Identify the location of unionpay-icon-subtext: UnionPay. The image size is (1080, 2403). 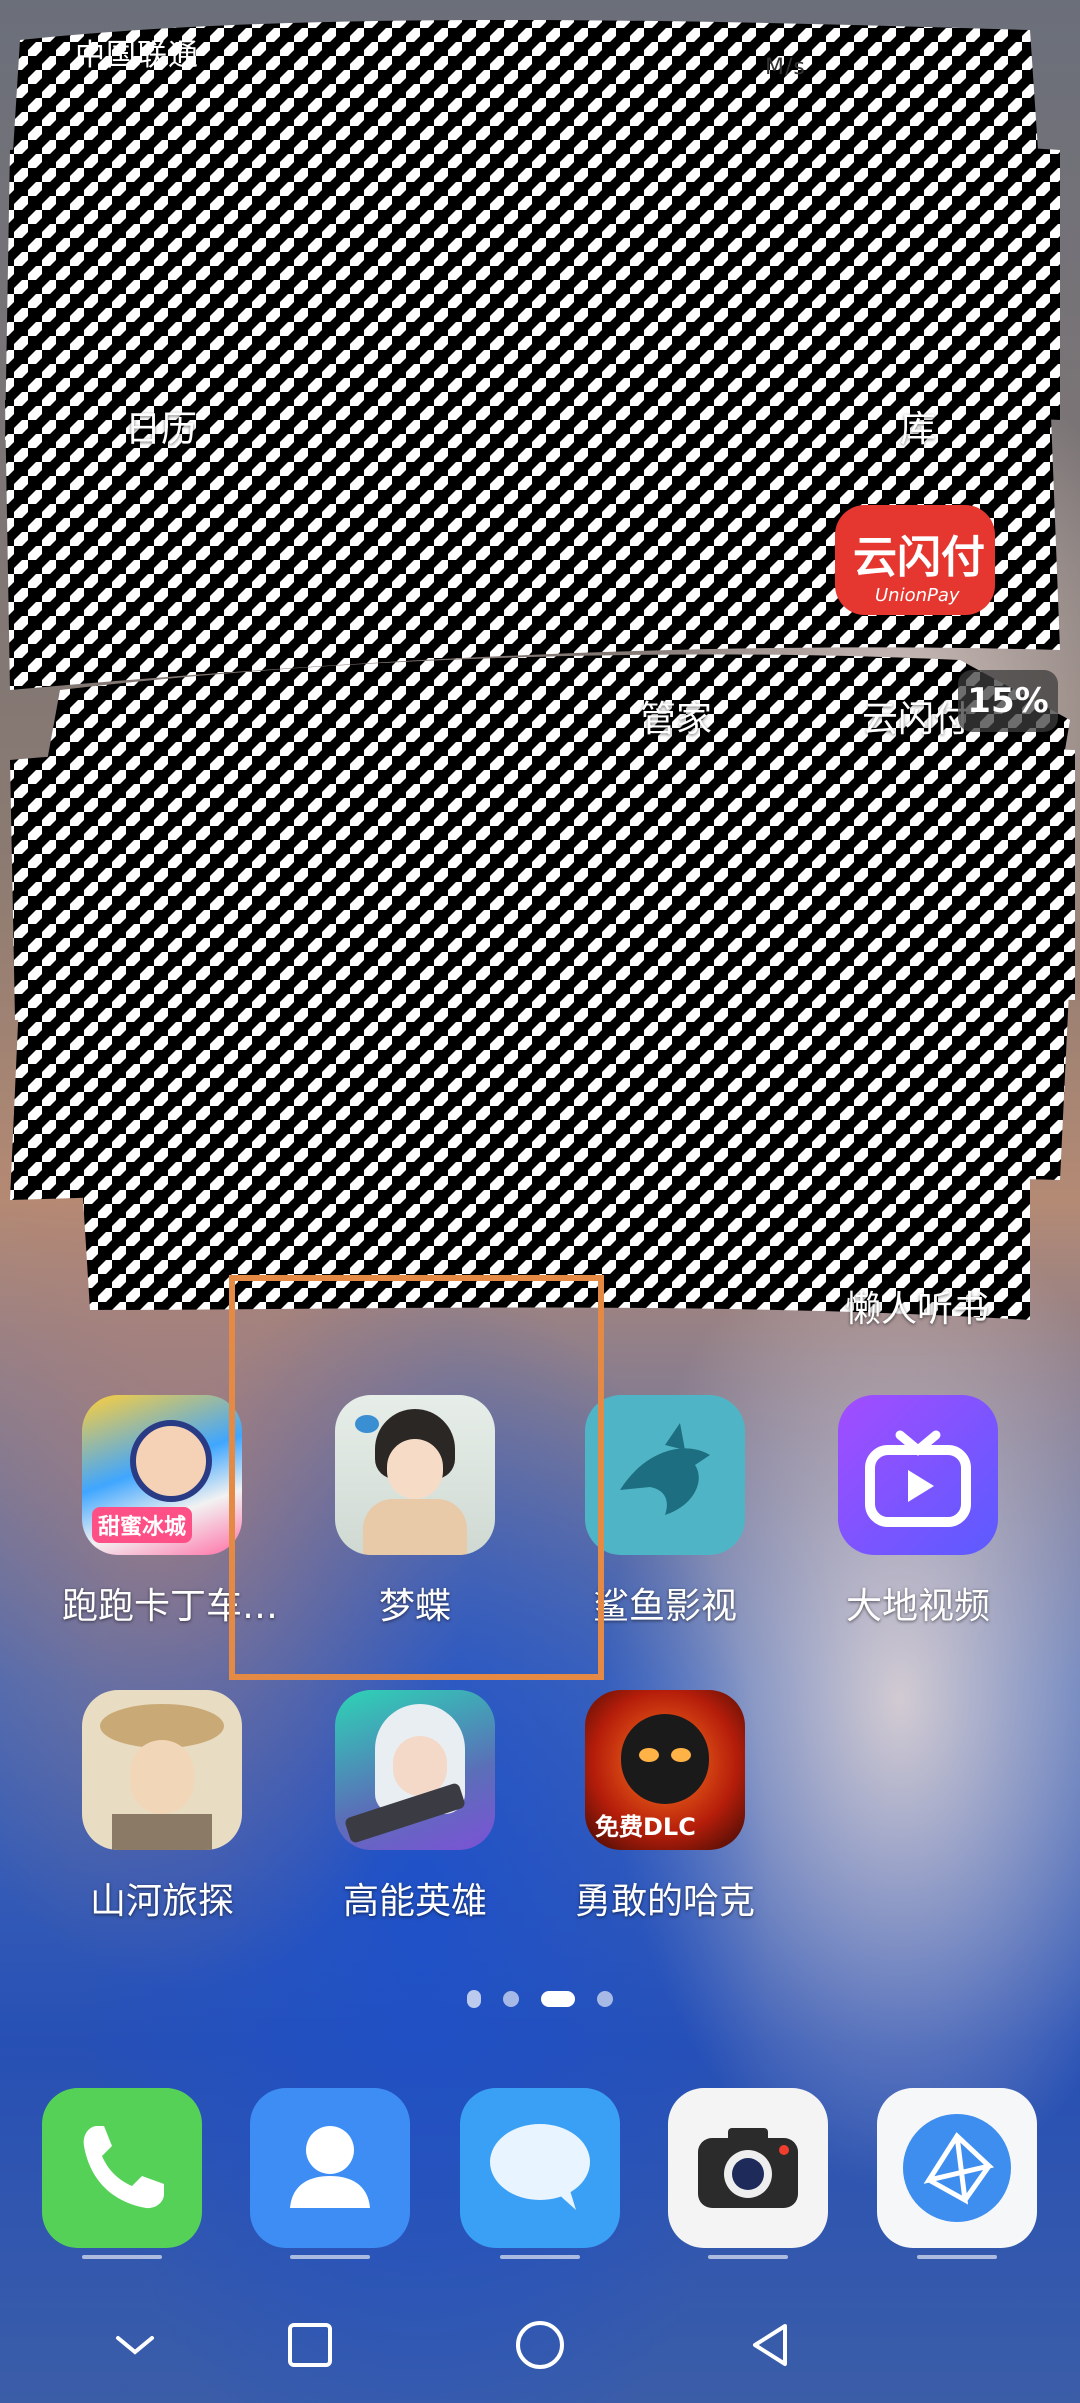
(917, 595).